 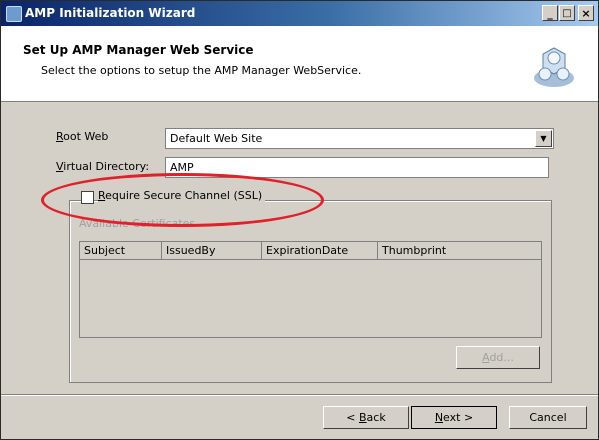 What do you see at coordinates (543, 138) in the screenshot?
I see `chevron-down-icon: ▼` at bounding box center [543, 138].